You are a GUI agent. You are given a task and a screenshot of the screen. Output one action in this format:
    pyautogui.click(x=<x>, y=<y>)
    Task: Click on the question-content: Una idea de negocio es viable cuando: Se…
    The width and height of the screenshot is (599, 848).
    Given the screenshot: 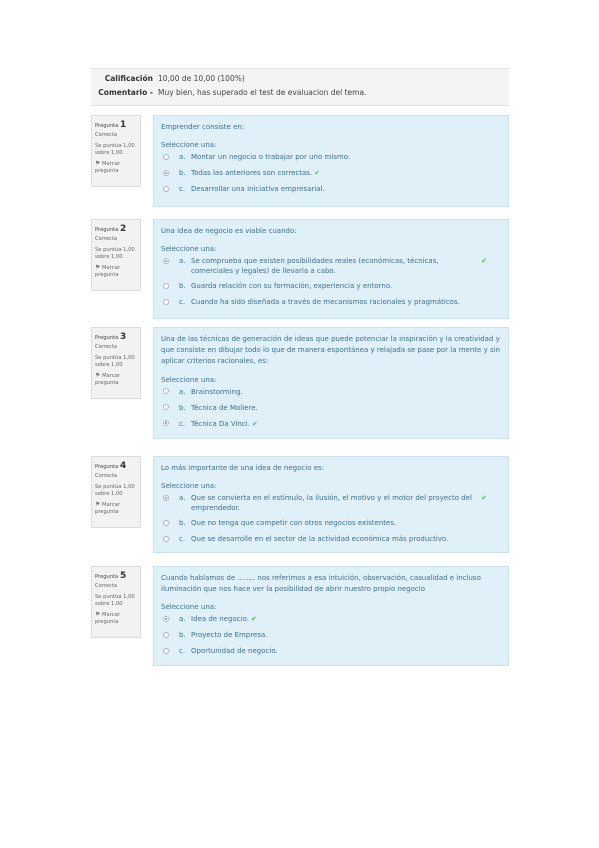 What is the action you would take?
    pyautogui.click(x=331, y=269)
    